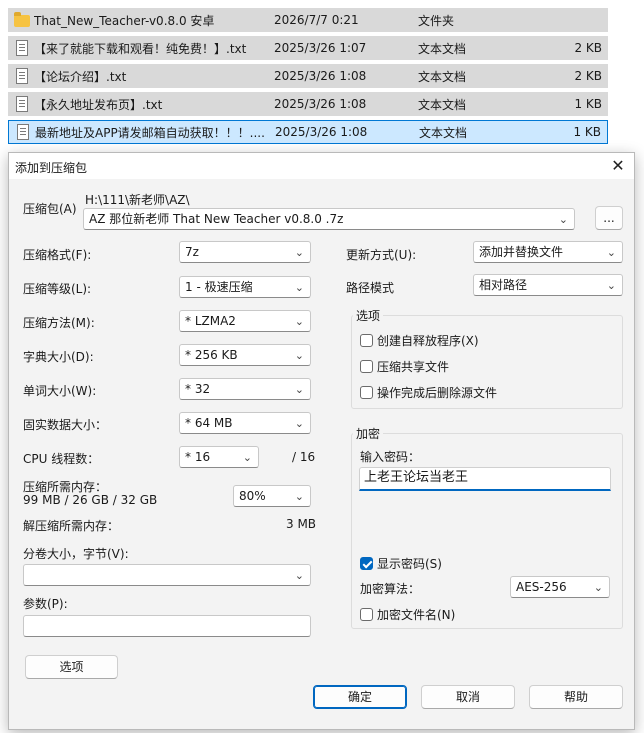  Describe the element at coordinates (316, 20) in the screenshot. I see `file-date: 2026/7/7 0:21` at that location.